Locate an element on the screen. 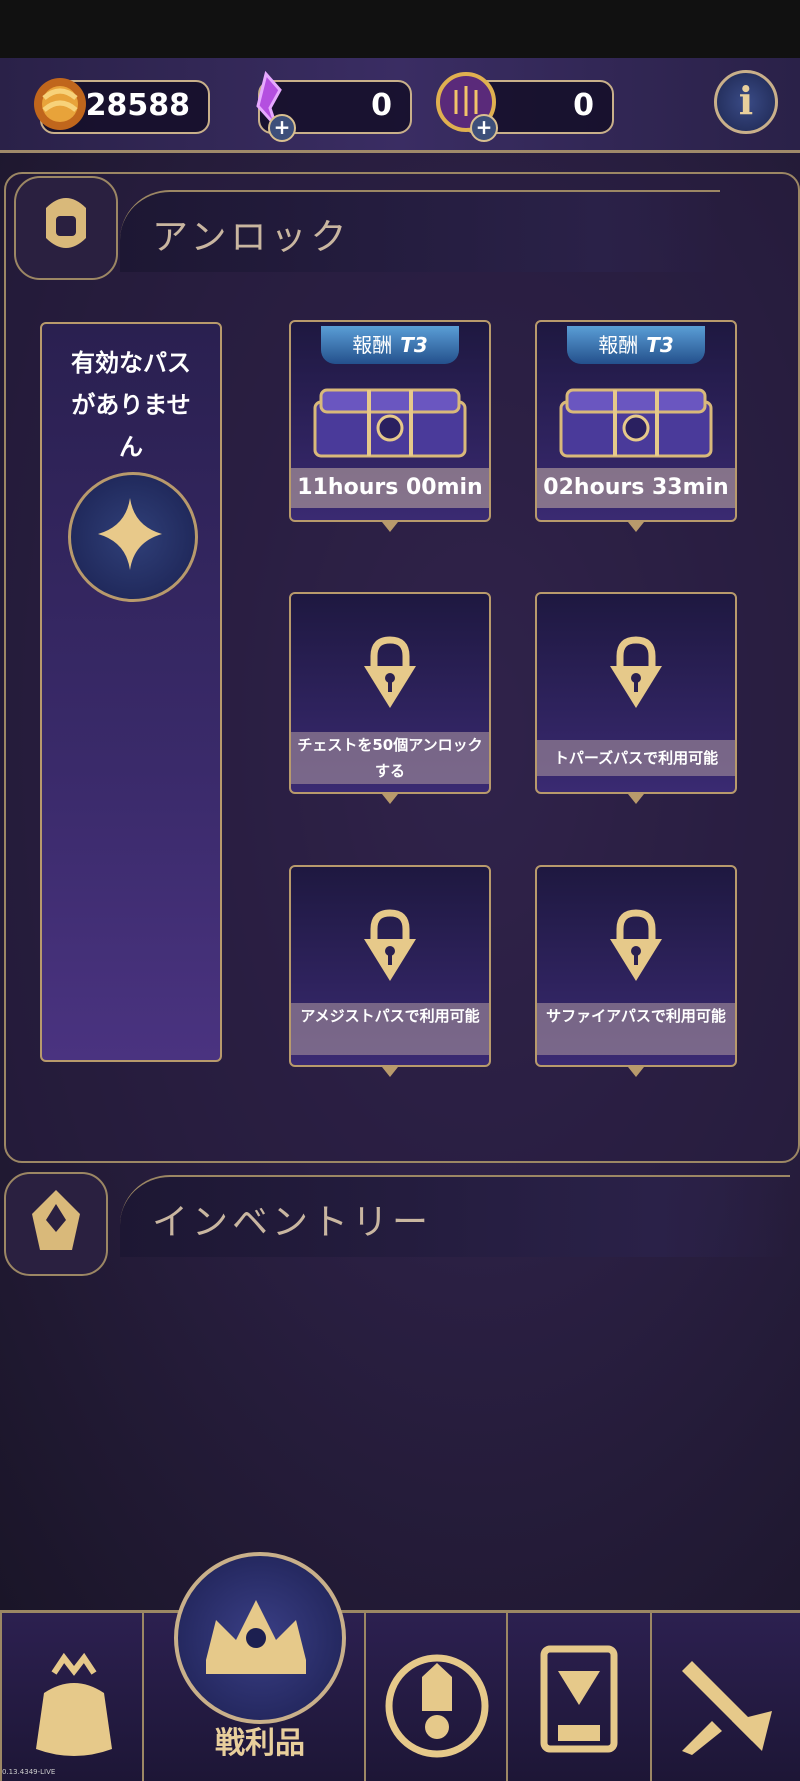 The image size is (800, 1781). crown-icon is located at coordinates (256, 1637).